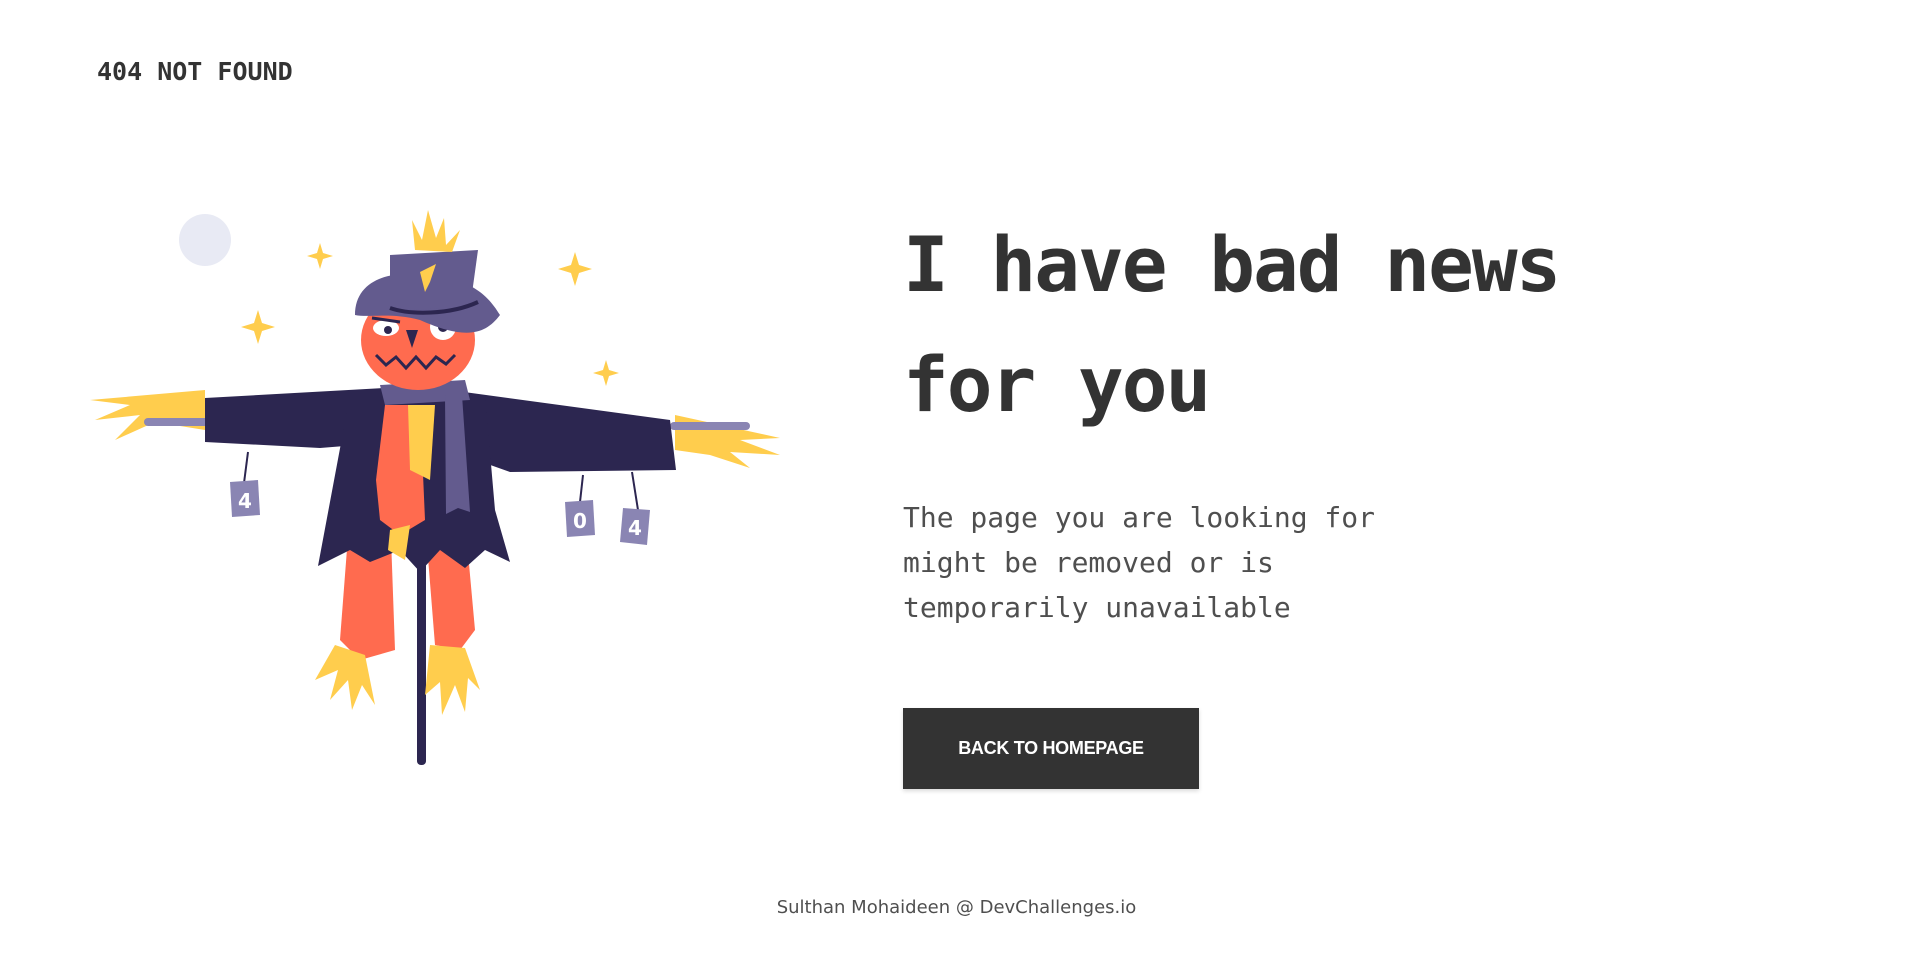 This screenshot has height=963, width=1913. What do you see at coordinates (1051, 748) in the screenshot?
I see `back-to-homepage-button: BACK TO HOMEPAGE` at bounding box center [1051, 748].